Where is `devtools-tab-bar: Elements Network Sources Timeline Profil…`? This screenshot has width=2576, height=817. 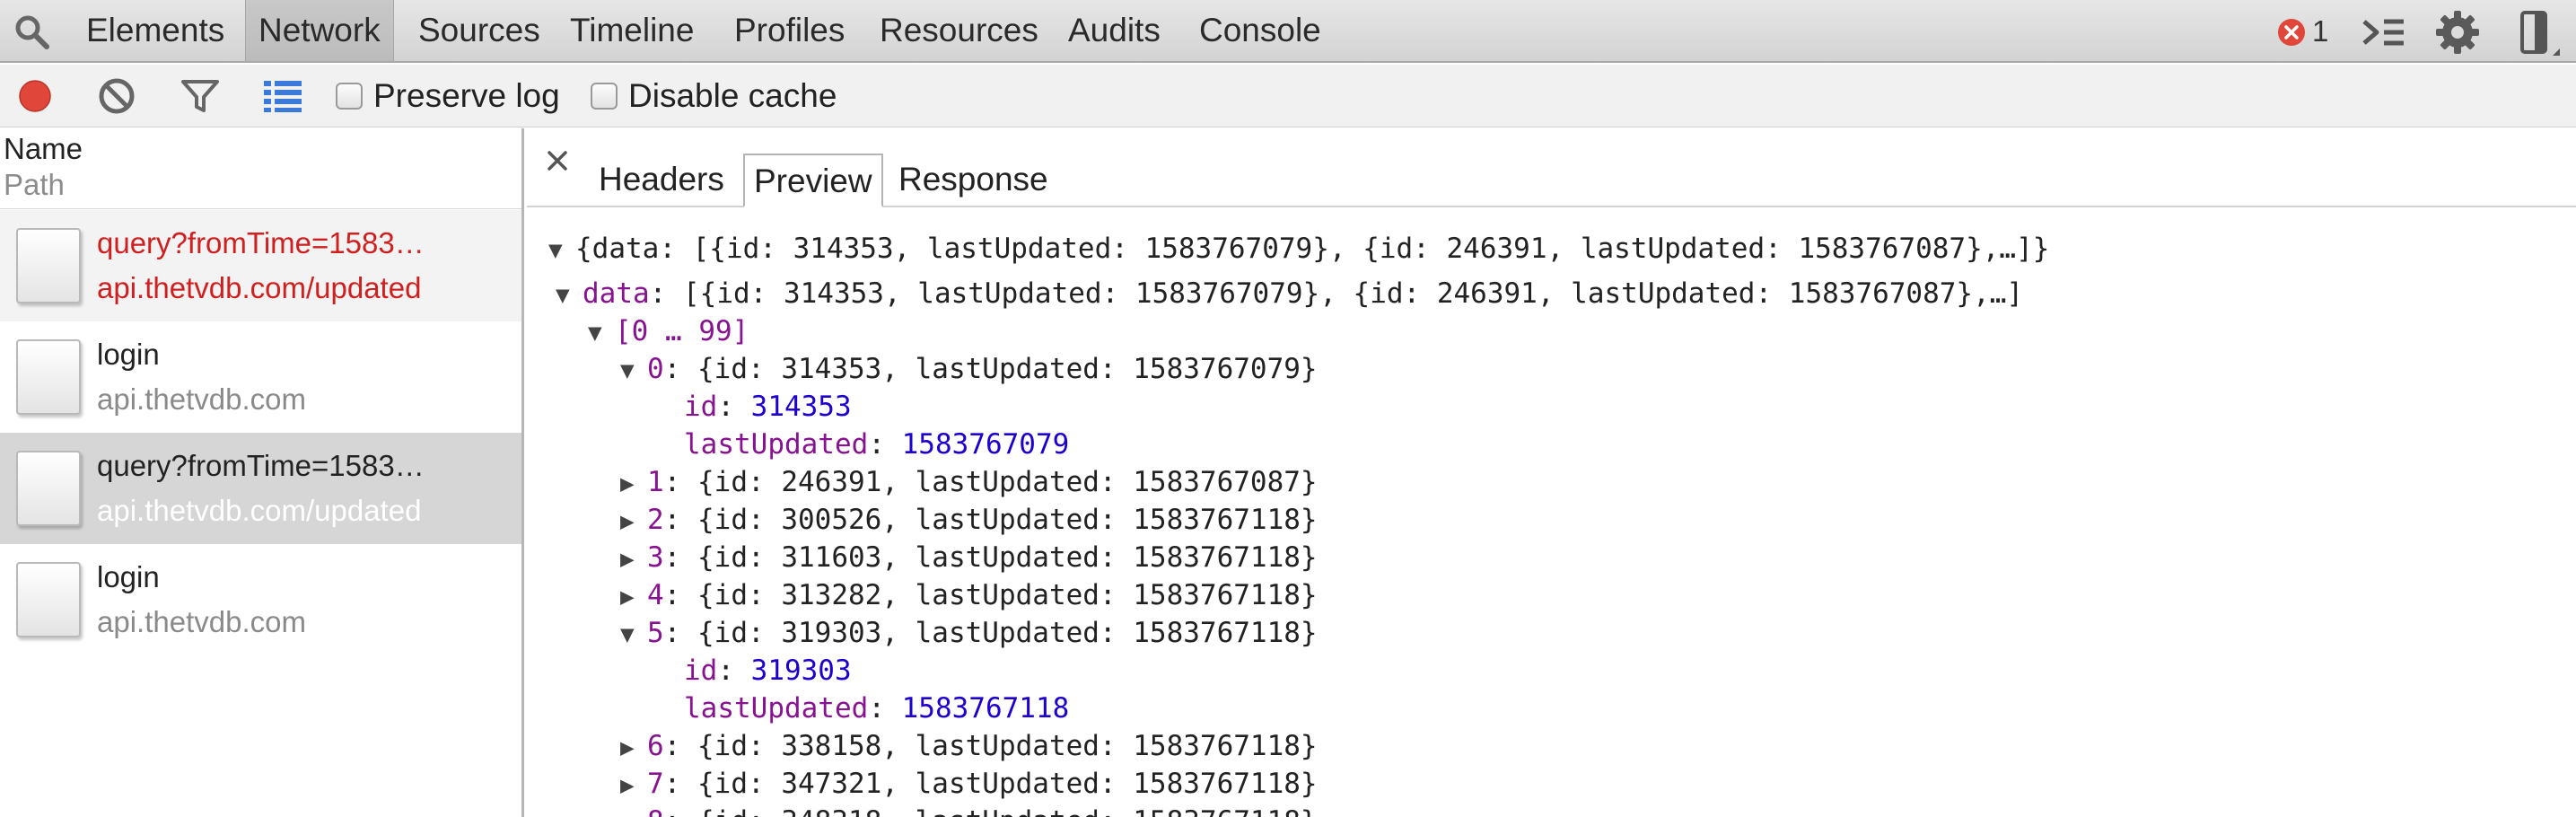
devtools-tab-bar: Elements Network Sources Timeline Profil… is located at coordinates (1288, 32).